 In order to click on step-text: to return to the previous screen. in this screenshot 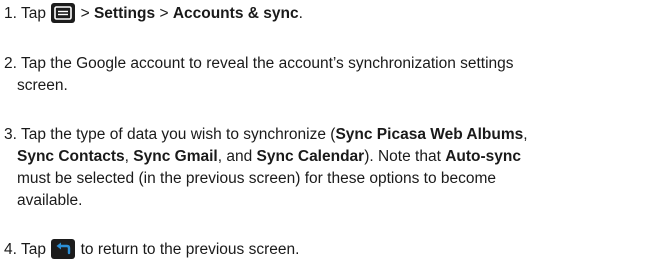, I will do `click(190, 249)`.